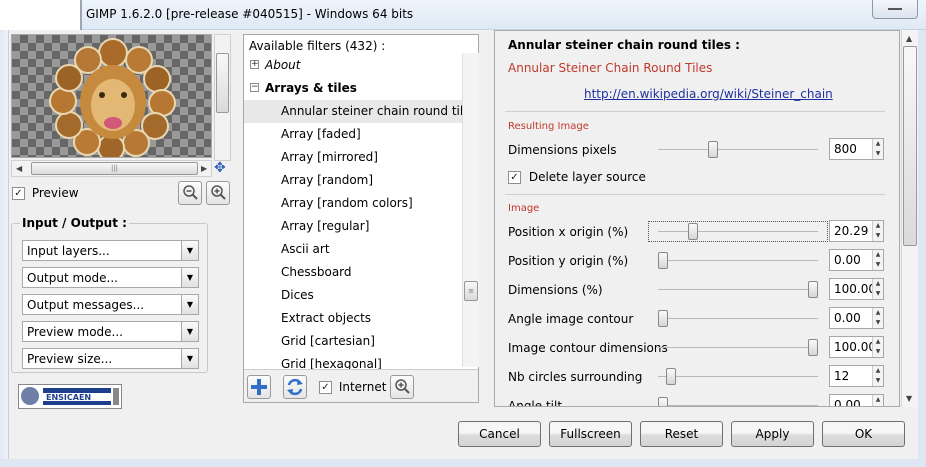  I want to click on preview-canvas, so click(111, 96).